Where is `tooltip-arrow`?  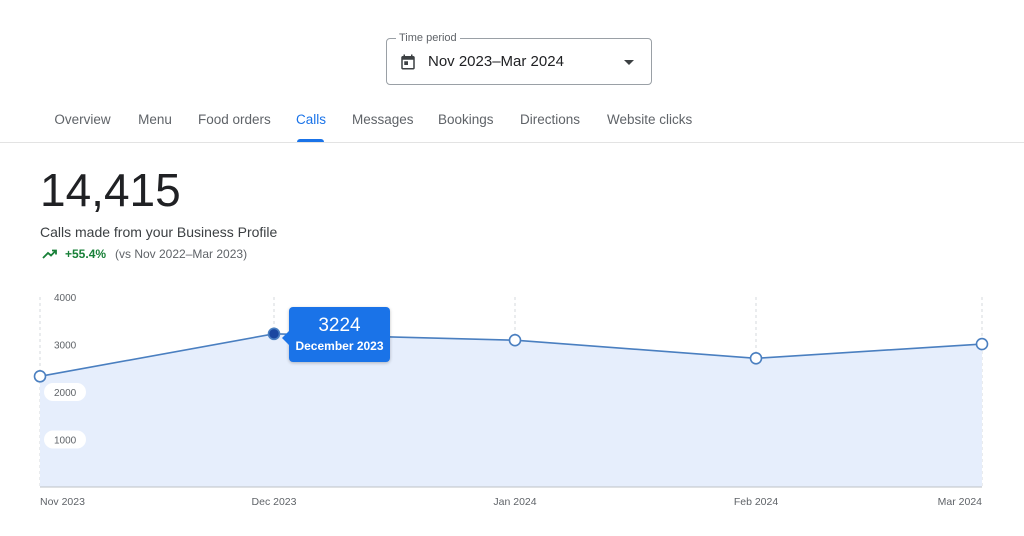
tooltip-arrow is located at coordinates (285, 338).